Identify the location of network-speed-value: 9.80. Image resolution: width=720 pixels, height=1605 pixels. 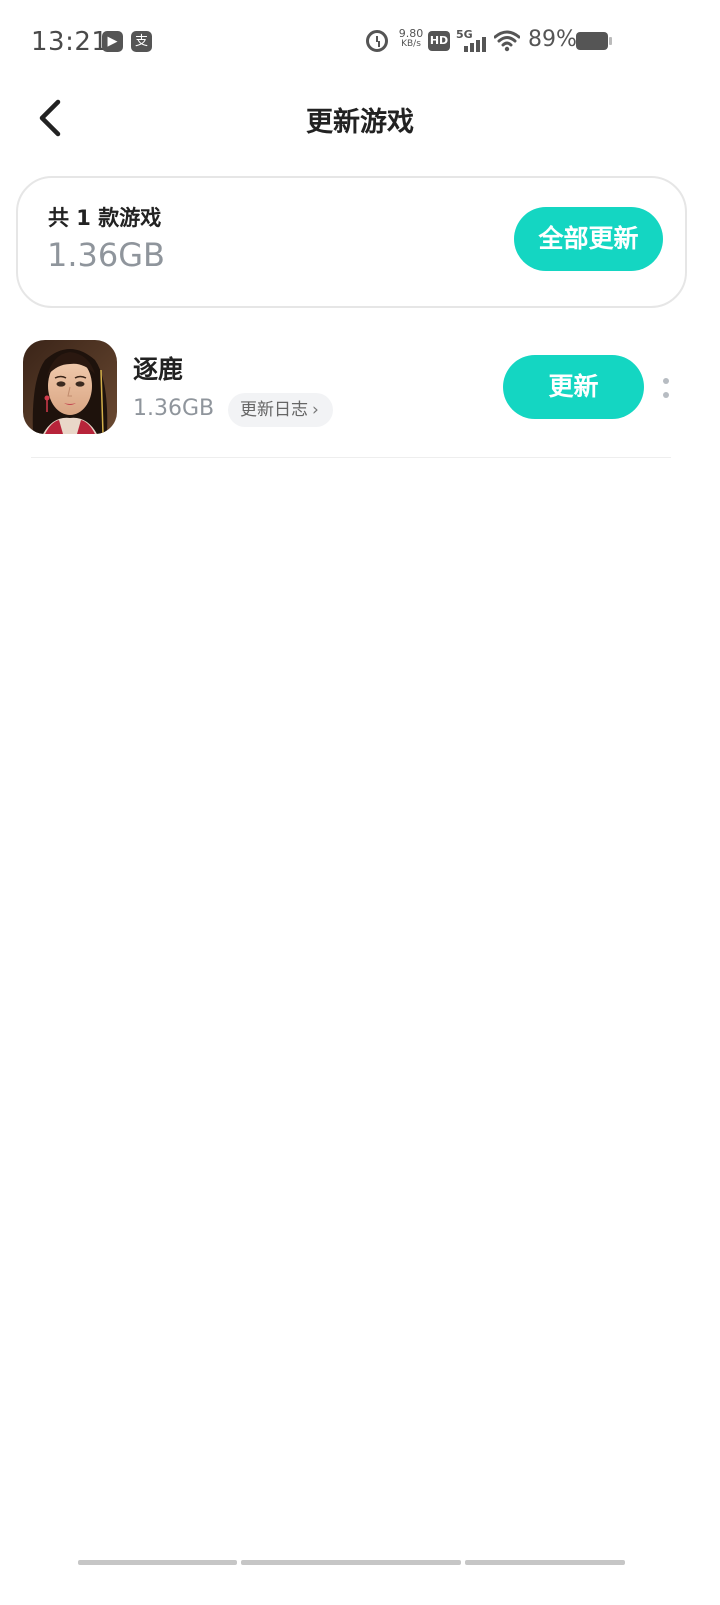
(411, 33).